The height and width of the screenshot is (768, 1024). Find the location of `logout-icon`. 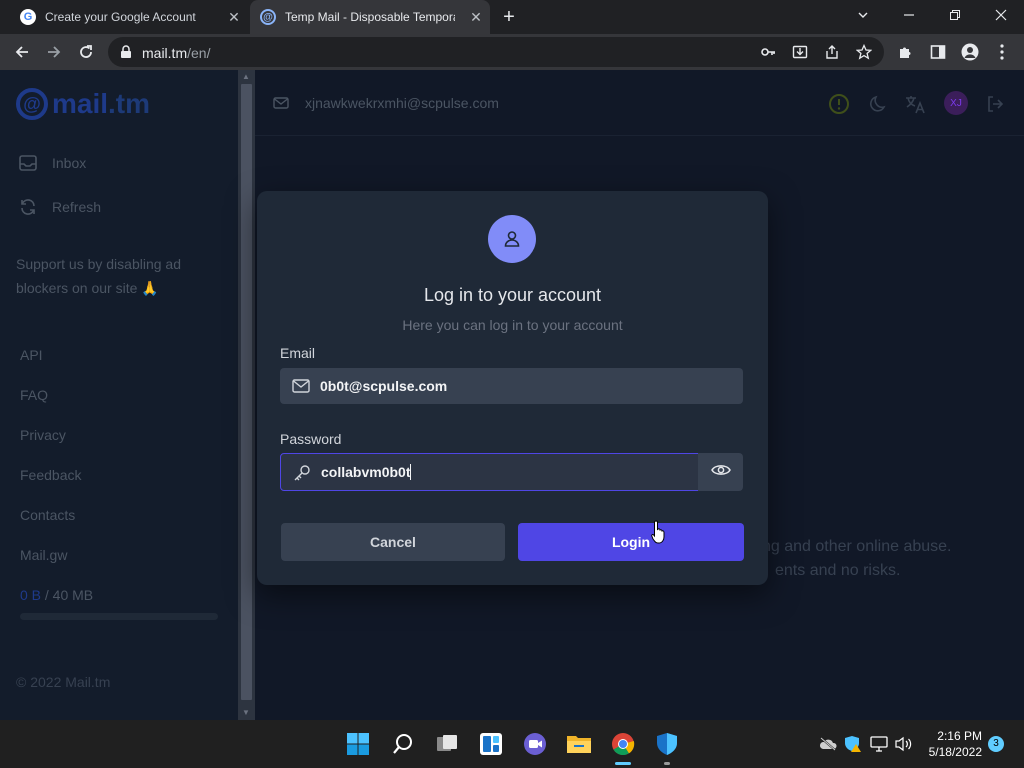

logout-icon is located at coordinates (995, 104).